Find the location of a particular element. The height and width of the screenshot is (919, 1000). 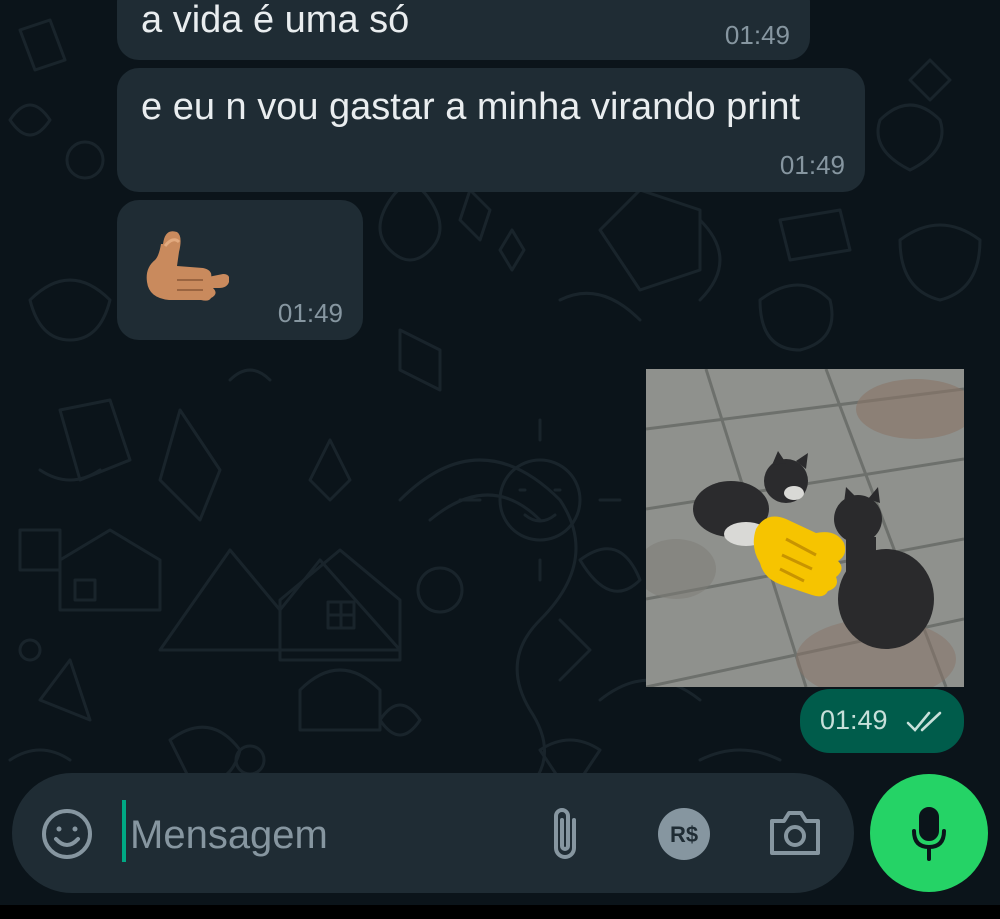

outgoing-message-status: 01:49 is located at coordinates (882, 721).